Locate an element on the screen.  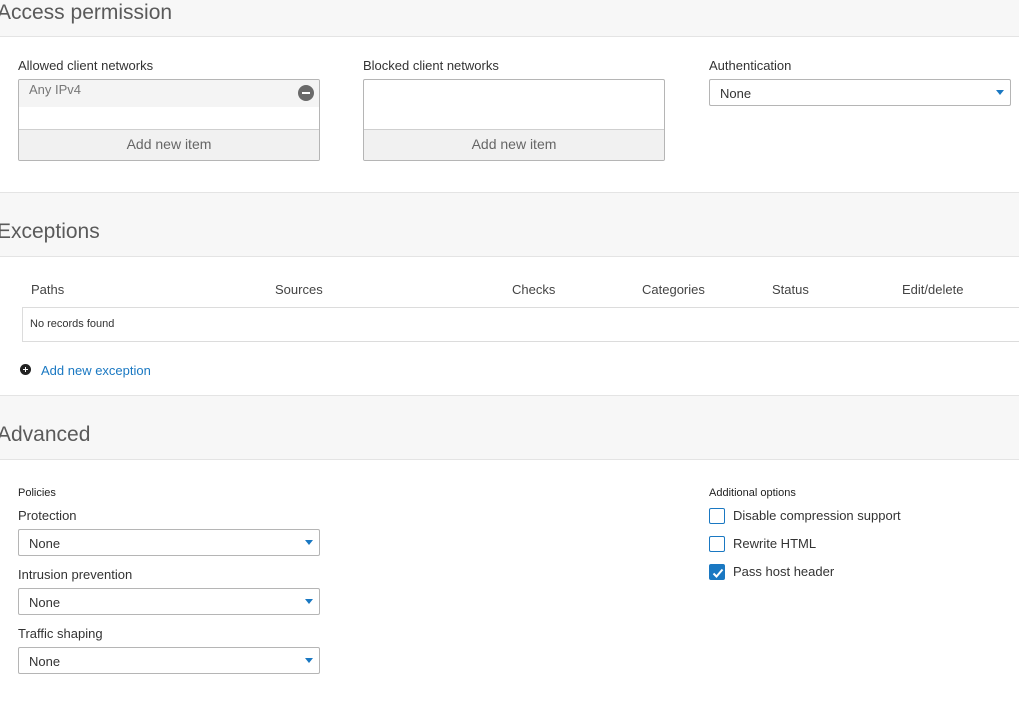
rewrite-html-label: Rewrite HTML is located at coordinates (774, 543).